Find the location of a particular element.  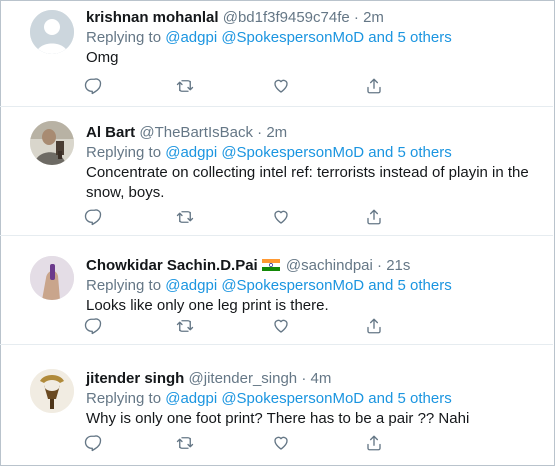

tweet-header: krishnan mohanlal @bd1f3f9459c74fe · 2m is located at coordinates (313, 17).